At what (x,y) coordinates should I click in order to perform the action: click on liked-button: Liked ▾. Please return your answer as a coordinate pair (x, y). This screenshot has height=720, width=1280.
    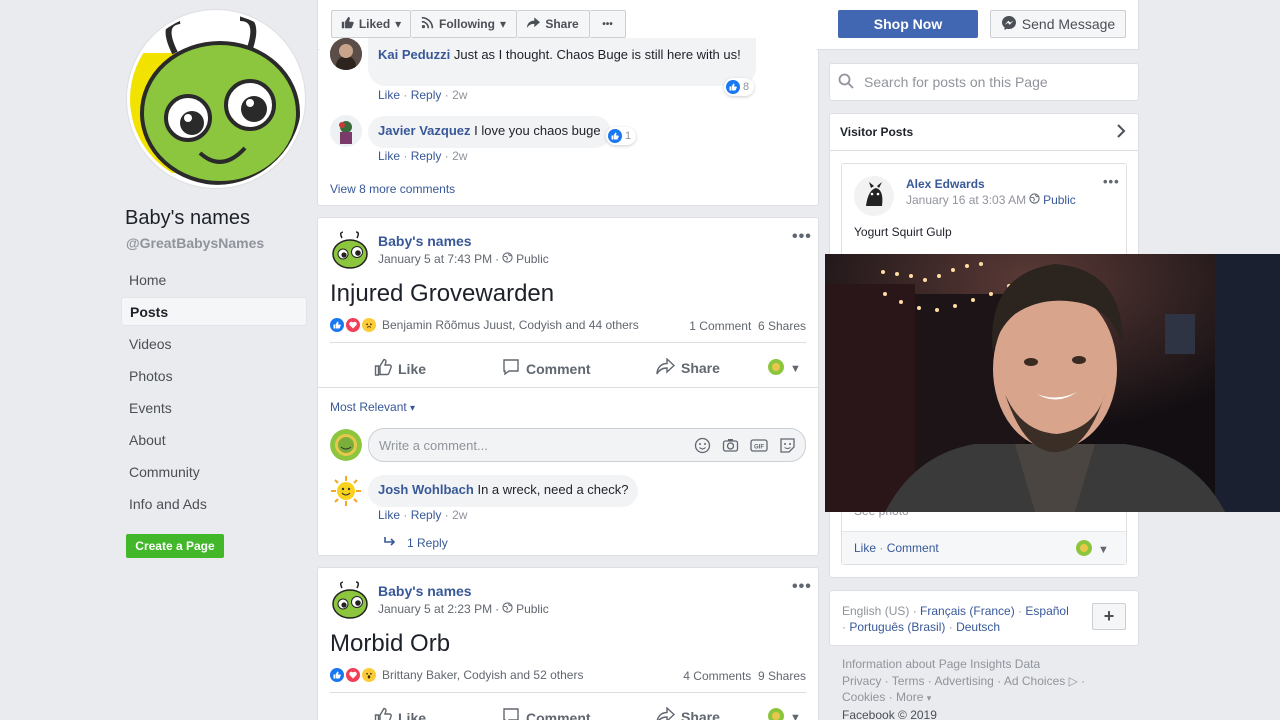
    Looking at the image, I should click on (371, 24).